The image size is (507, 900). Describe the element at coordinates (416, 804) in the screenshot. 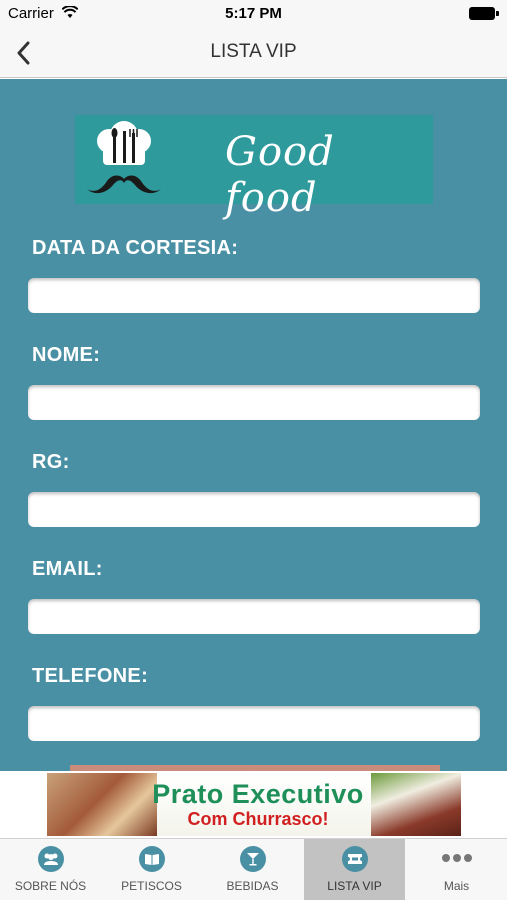

I see `ad-food-image-right` at that location.